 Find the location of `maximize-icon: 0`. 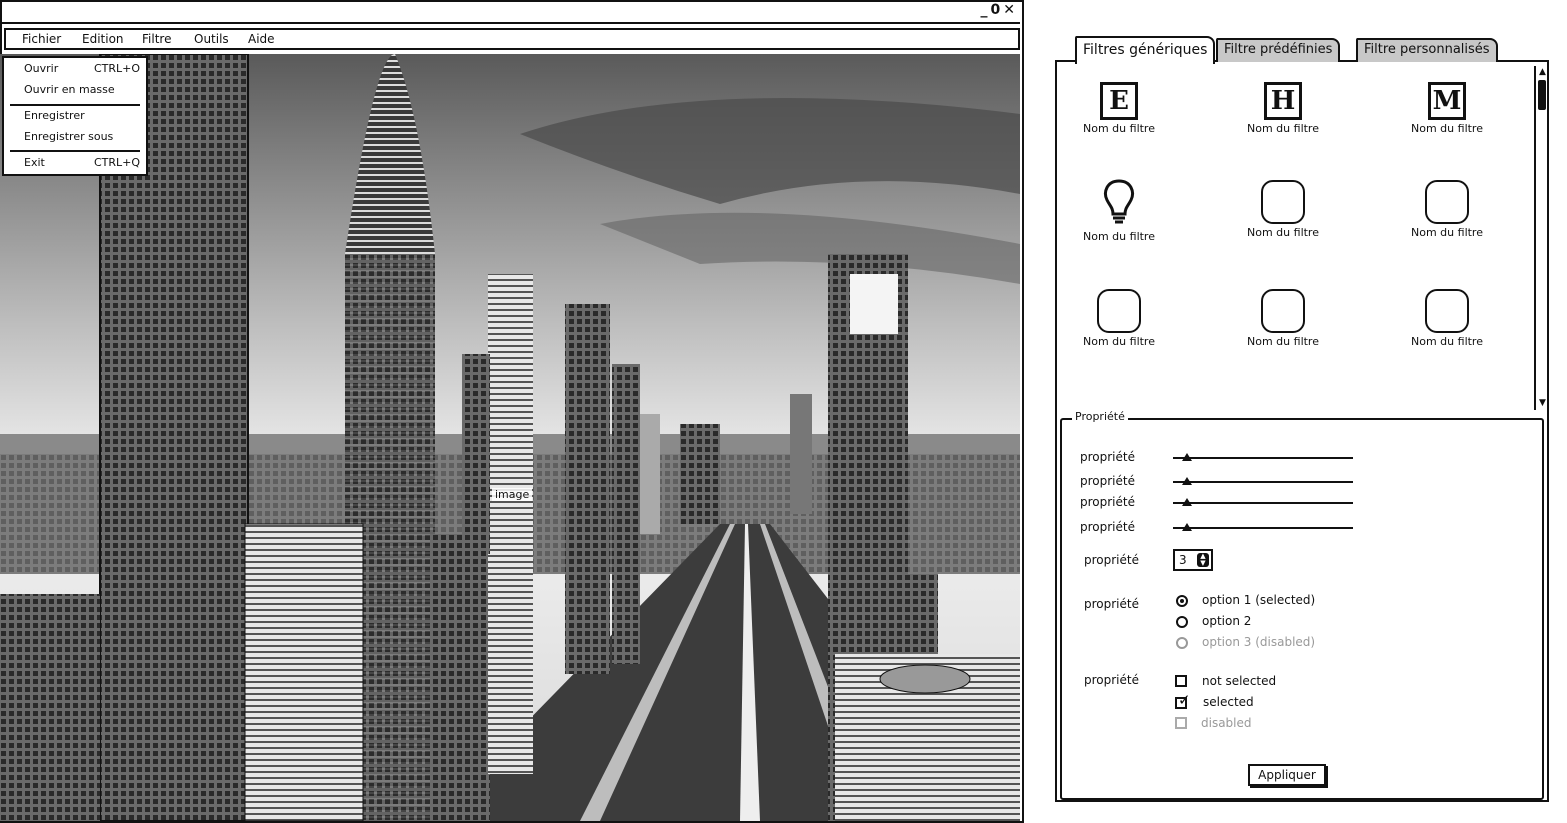

maximize-icon: 0 is located at coordinates (996, 10).